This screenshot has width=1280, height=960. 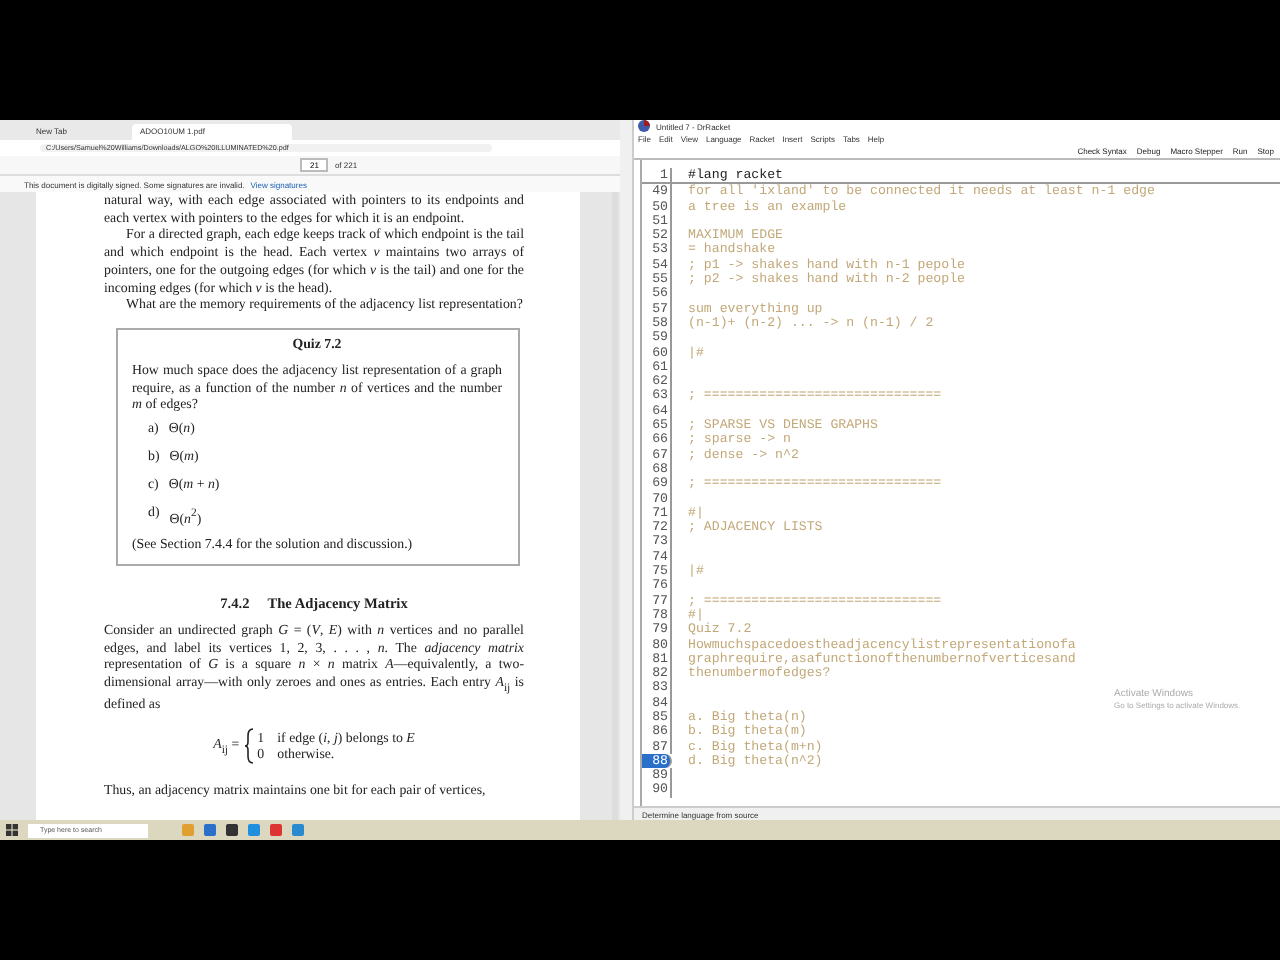 What do you see at coordinates (644, 126) in the screenshot?
I see `lambda-logo-icon` at bounding box center [644, 126].